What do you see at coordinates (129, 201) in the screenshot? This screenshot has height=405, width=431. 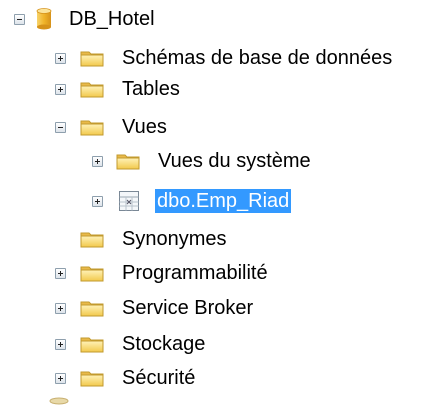 I see `view-icon` at bounding box center [129, 201].